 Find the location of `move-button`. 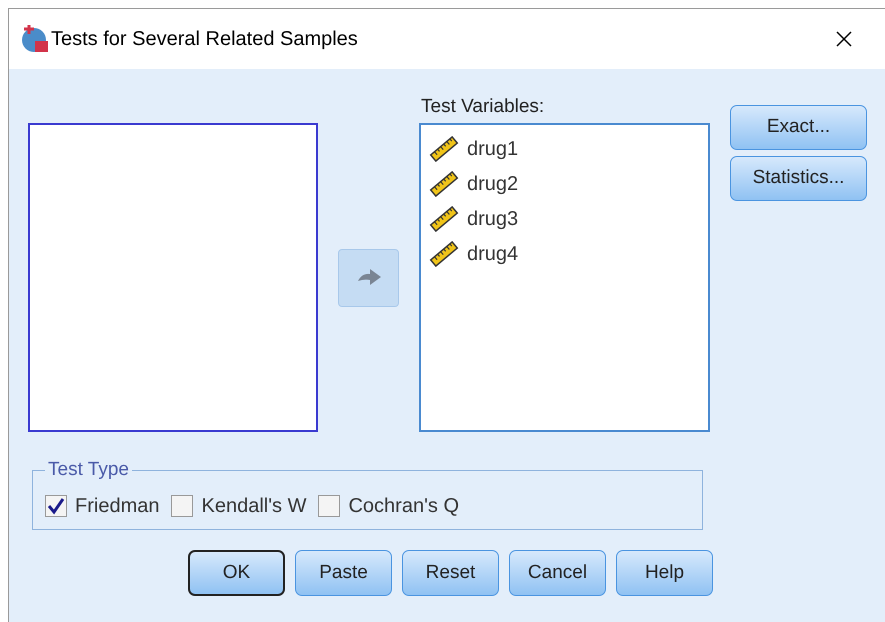

move-button is located at coordinates (368, 277).